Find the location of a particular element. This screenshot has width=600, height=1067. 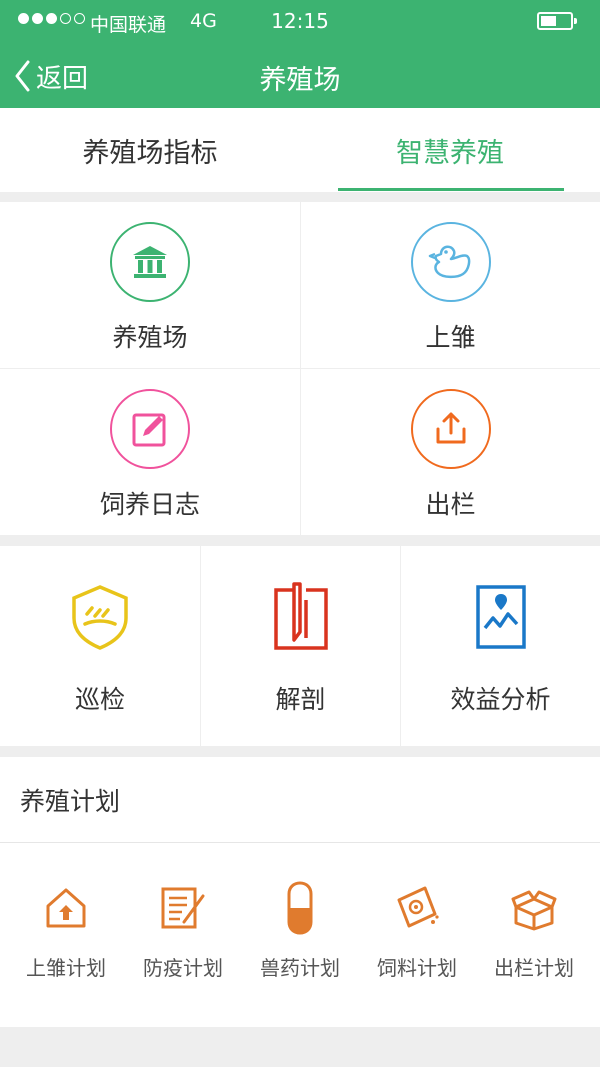

grid-item-label: 出栏 is located at coordinates (450, 504).